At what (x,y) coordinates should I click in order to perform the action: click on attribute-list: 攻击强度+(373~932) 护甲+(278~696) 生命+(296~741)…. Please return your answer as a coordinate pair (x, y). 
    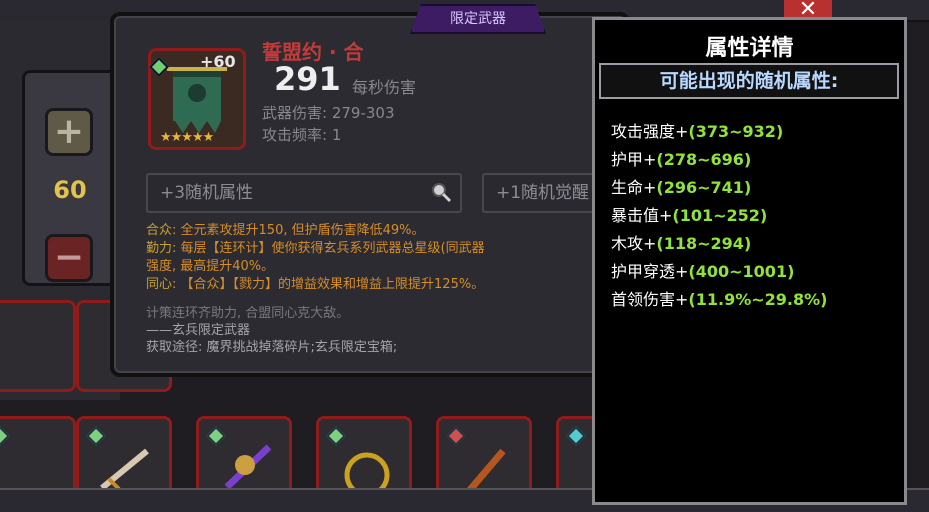
    Looking at the image, I should click on (719, 218).